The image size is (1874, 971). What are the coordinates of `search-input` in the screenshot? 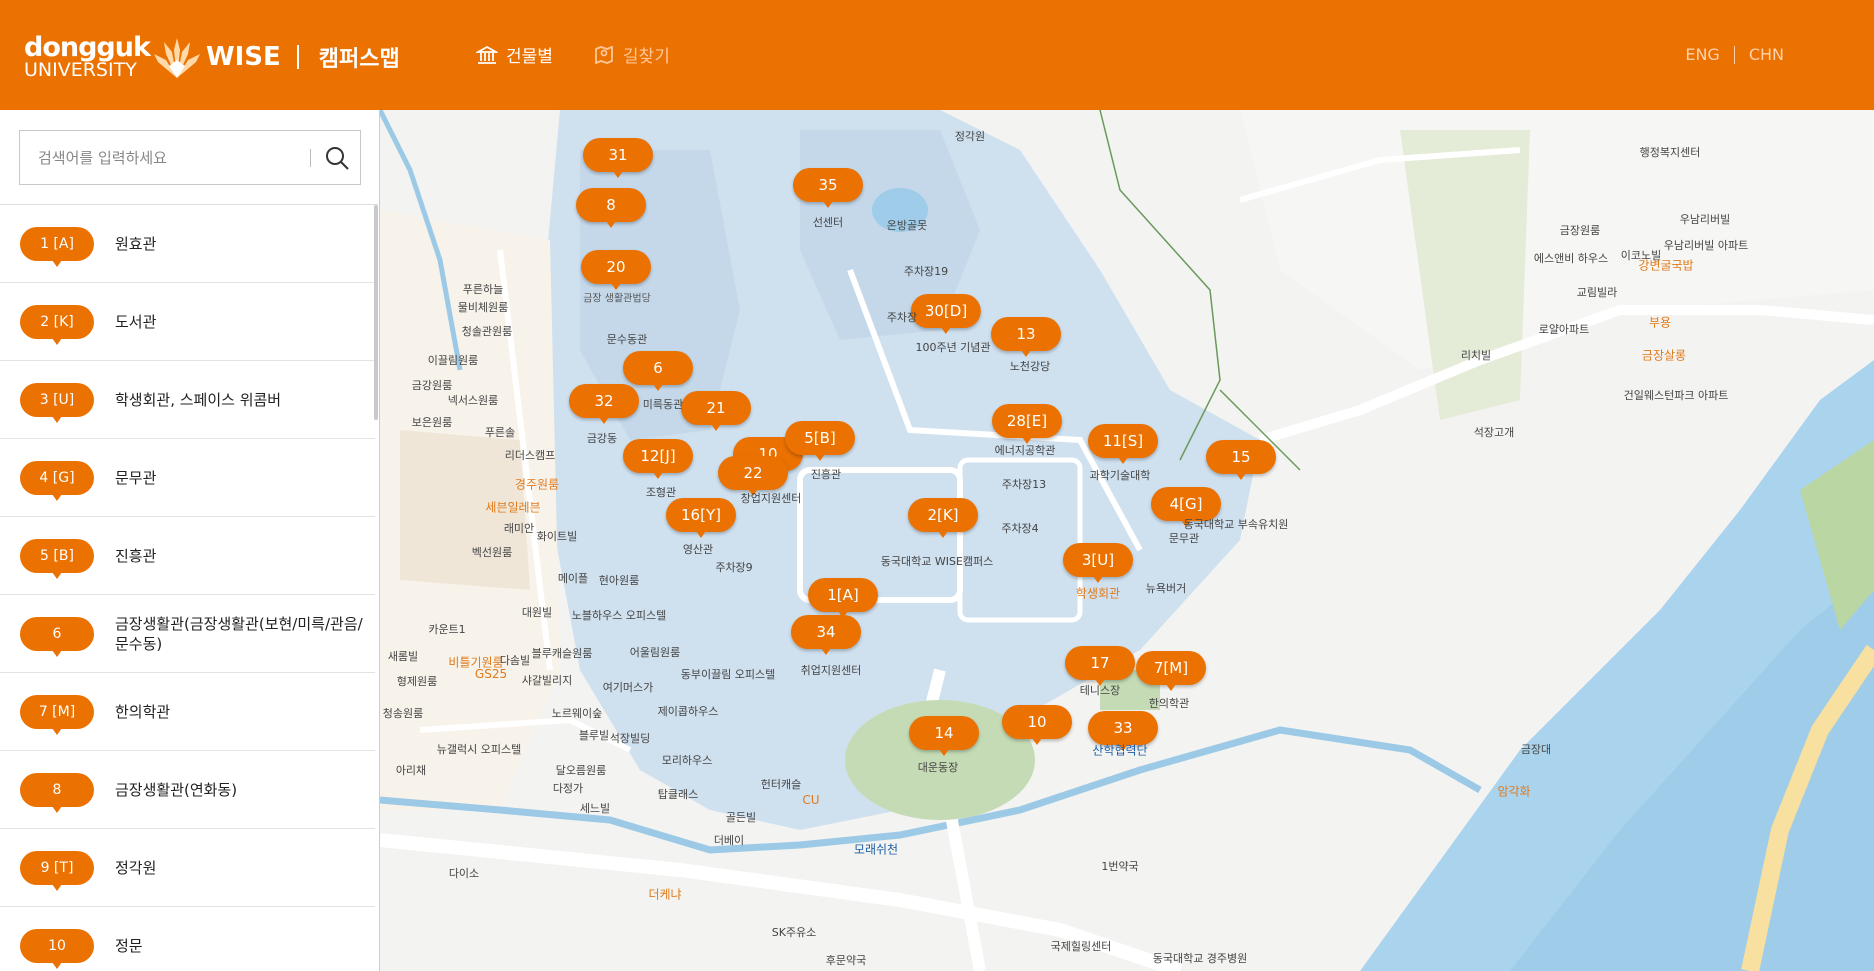 It's located at (178, 157).